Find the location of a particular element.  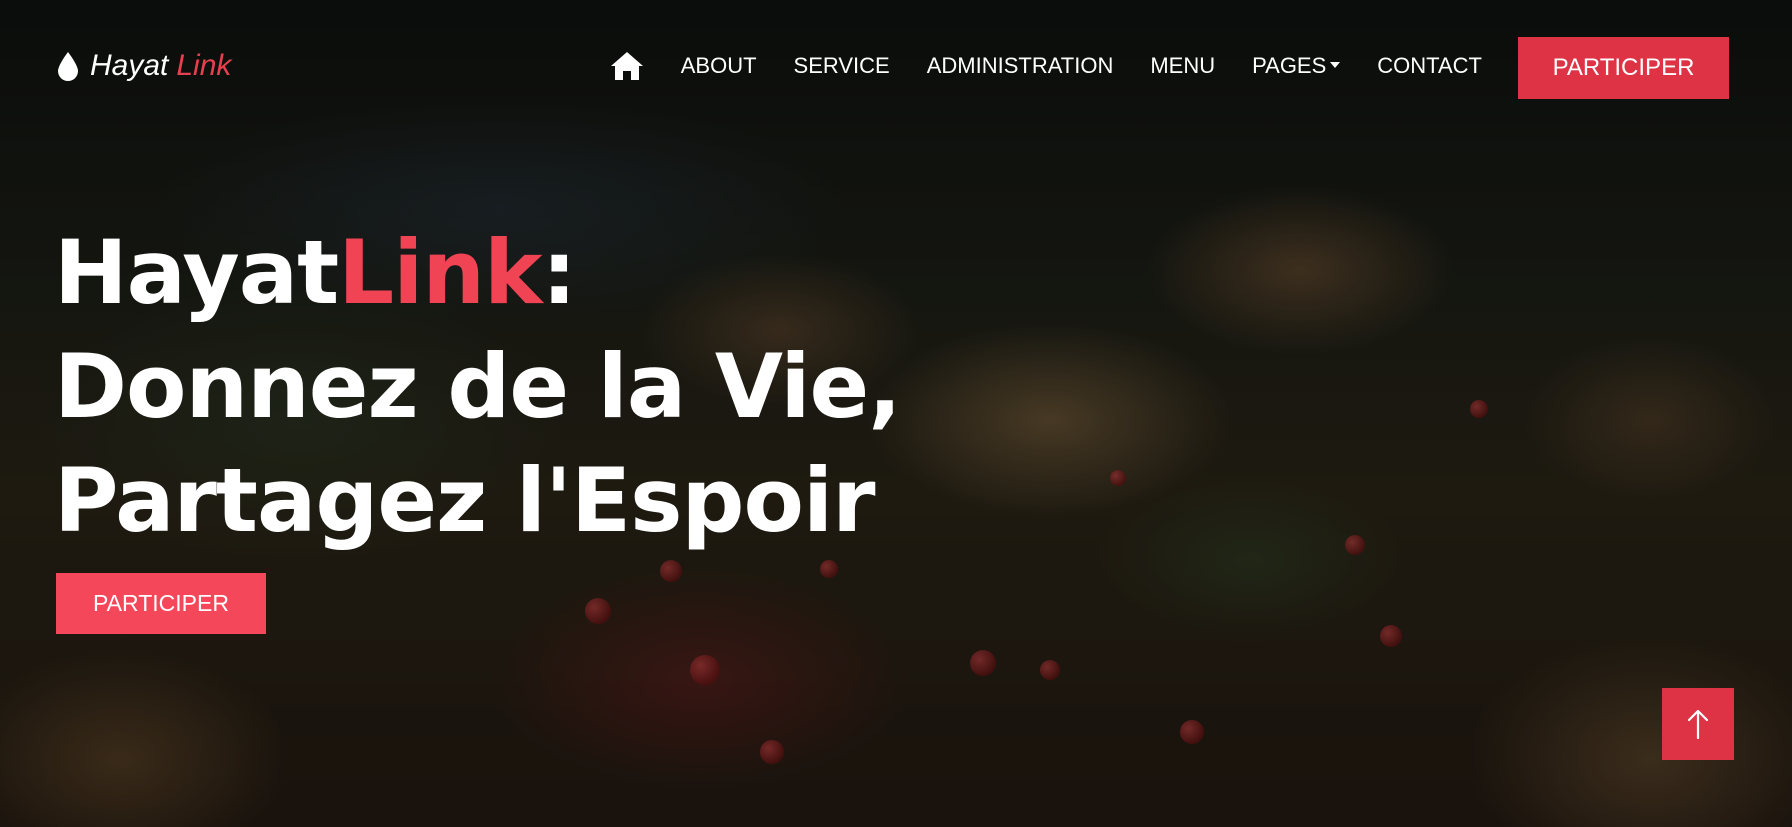

nav-item-pages: PAGES is located at coordinates (1296, 66).